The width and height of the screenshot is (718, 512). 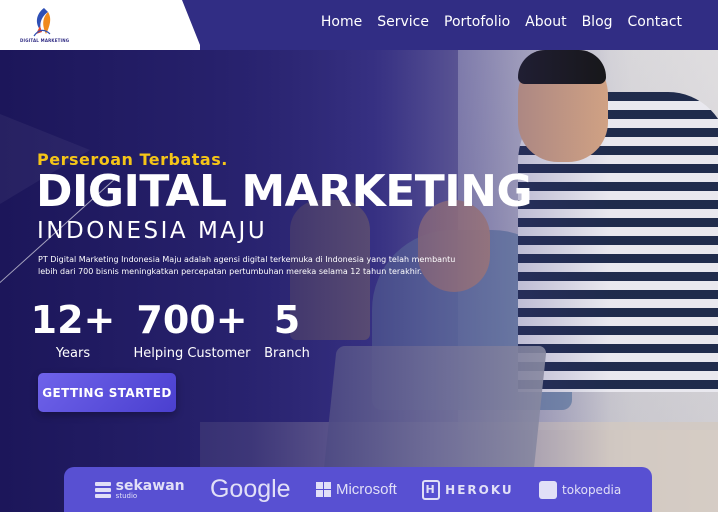 I want to click on nav-about: About, so click(x=545, y=22).